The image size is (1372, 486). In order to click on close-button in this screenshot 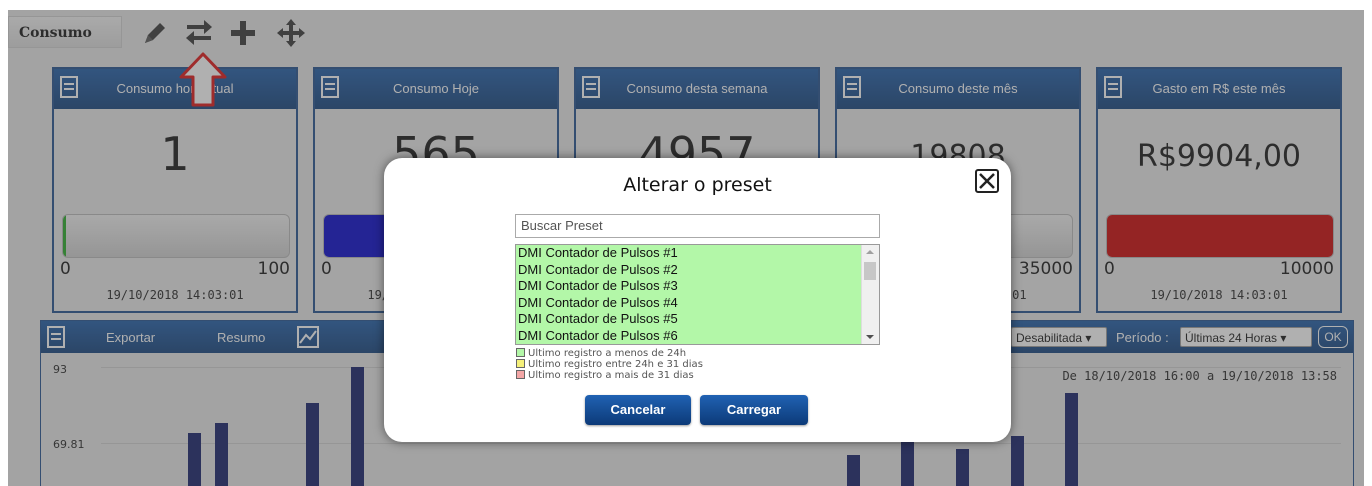, I will do `click(987, 181)`.